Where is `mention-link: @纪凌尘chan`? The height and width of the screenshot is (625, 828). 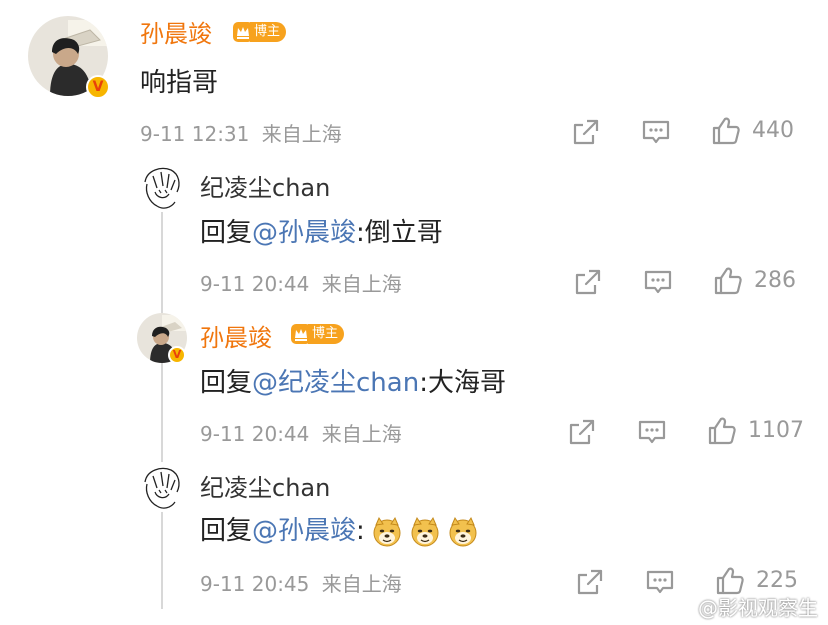
mention-link: @纪凌尘chan is located at coordinates (335, 383).